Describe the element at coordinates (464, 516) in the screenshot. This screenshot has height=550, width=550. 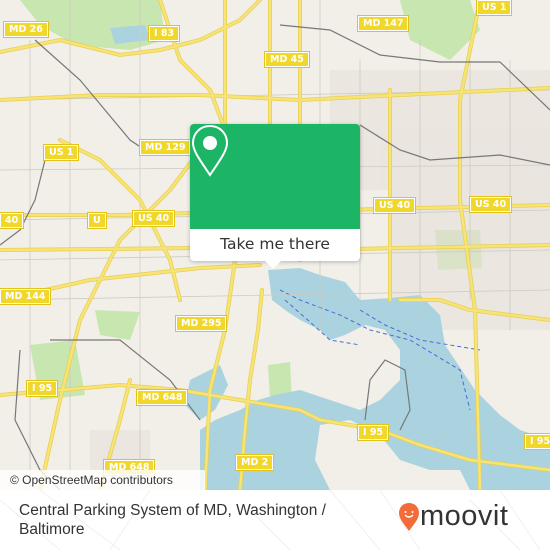
I see `moovit-wordmark: moovit` at that location.